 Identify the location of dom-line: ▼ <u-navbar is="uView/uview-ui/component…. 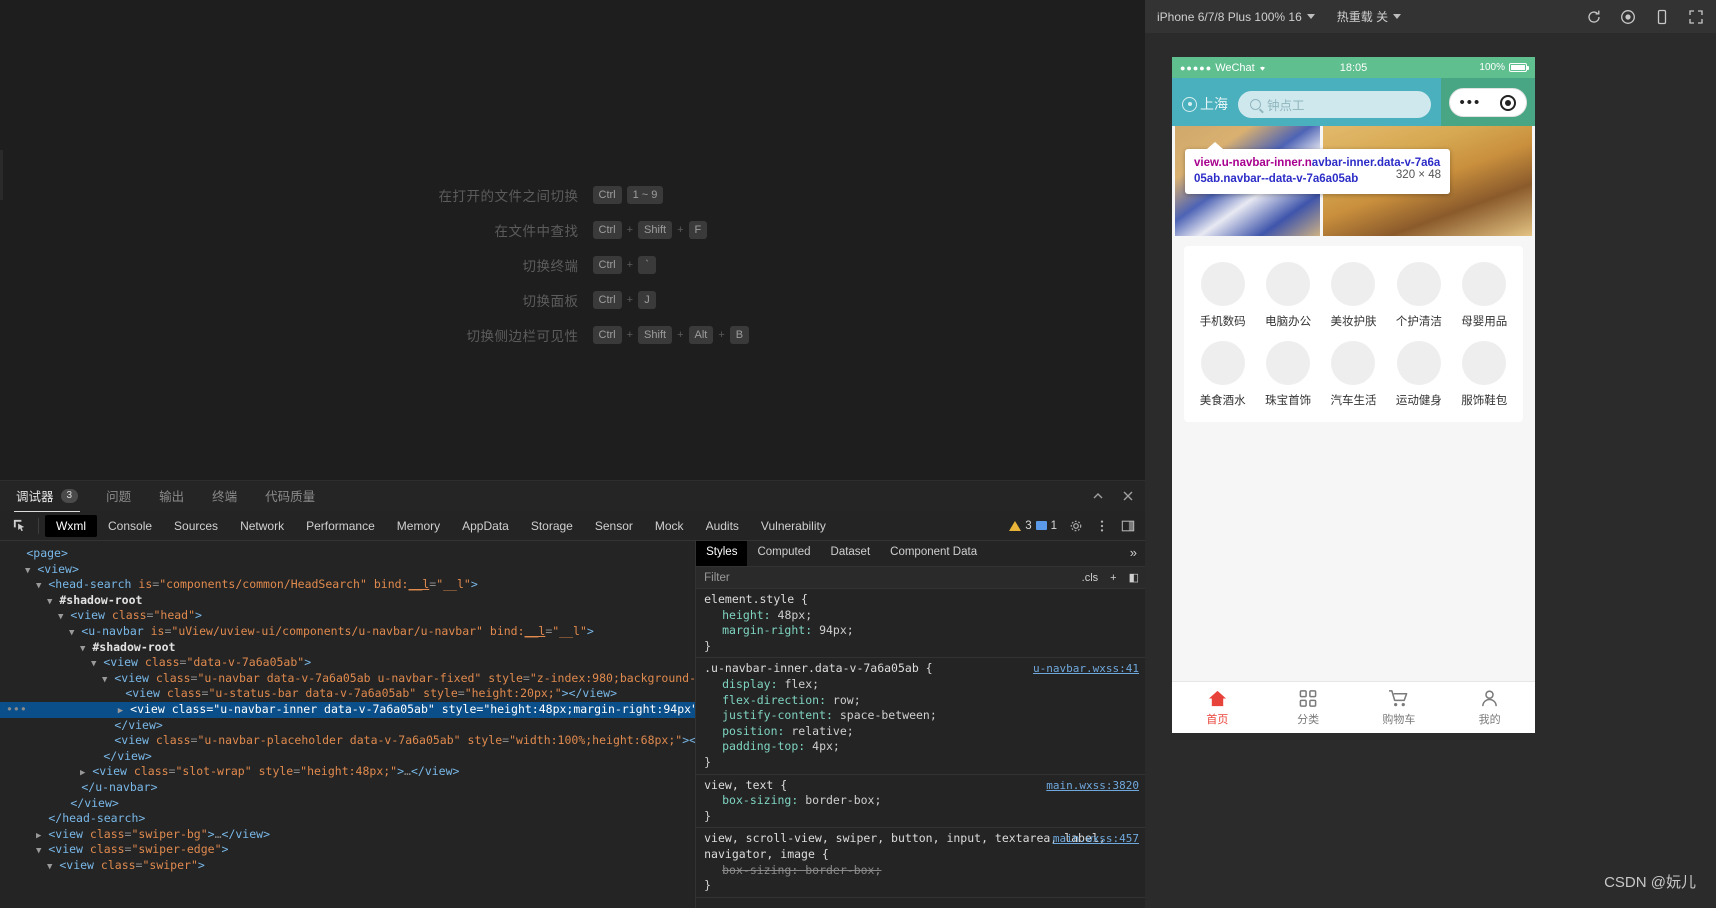
(347, 632).